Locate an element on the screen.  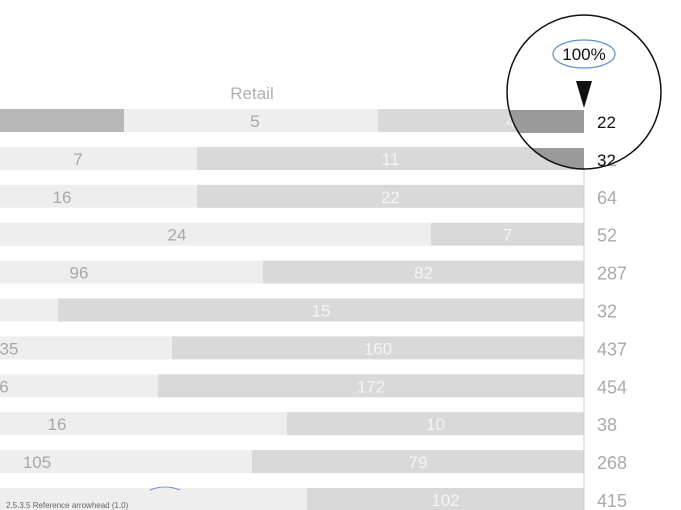
bar-seg-row0-other is located at coordinates (62, 120).